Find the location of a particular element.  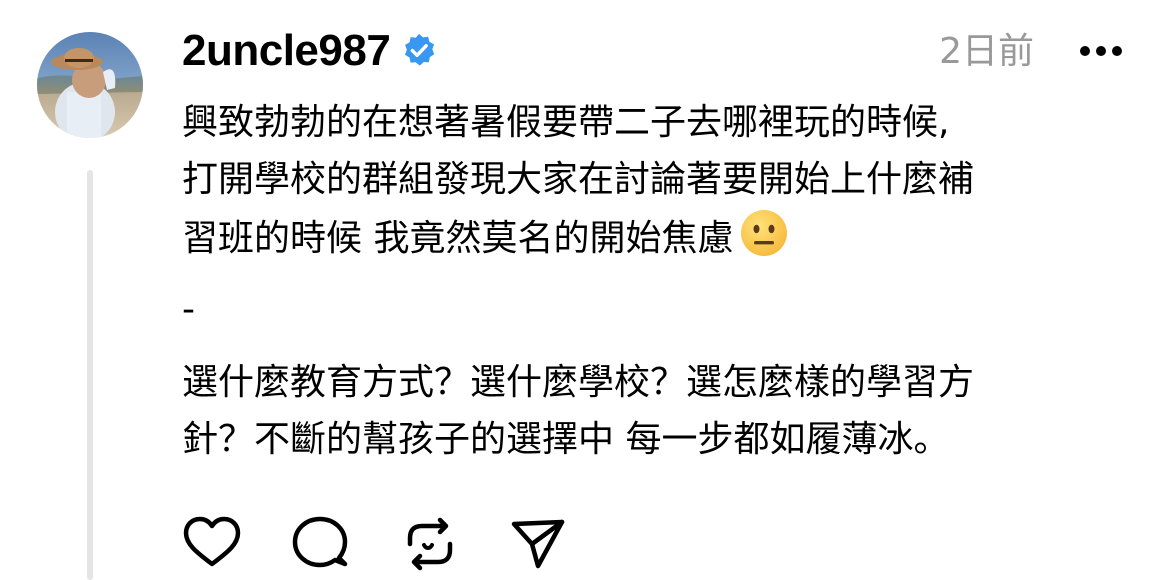

comment-button is located at coordinates (320, 544).